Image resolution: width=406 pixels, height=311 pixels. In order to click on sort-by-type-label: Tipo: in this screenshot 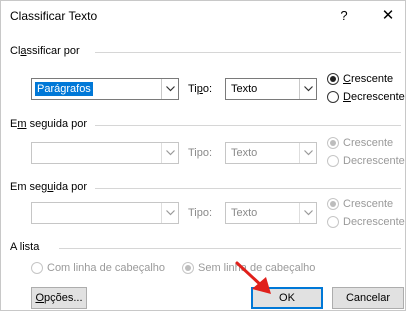, I will do `click(200, 89)`.